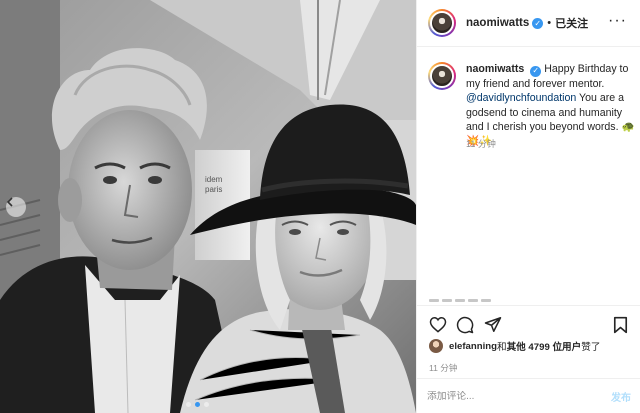  Describe the element at coordinates (473, 346) in the screenshot. I see `liker-username-link: elefanning` at that location.